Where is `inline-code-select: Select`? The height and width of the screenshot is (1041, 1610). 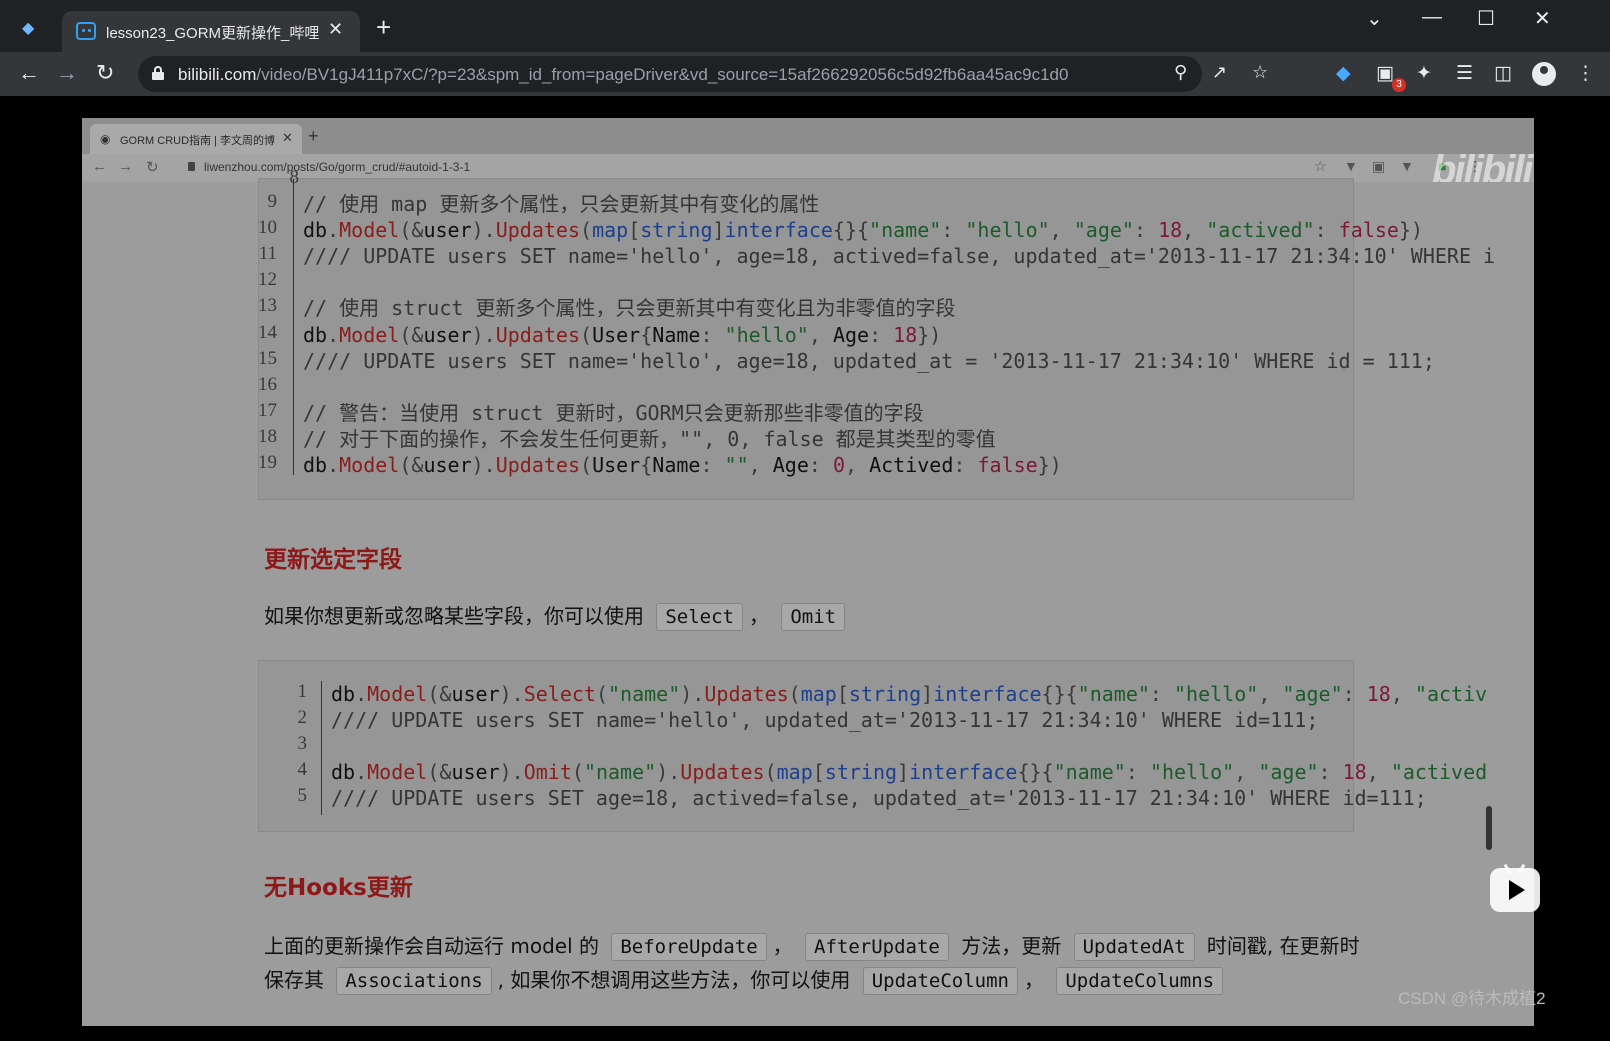 inline-code-select: Select is located at coordinates (699, 617).